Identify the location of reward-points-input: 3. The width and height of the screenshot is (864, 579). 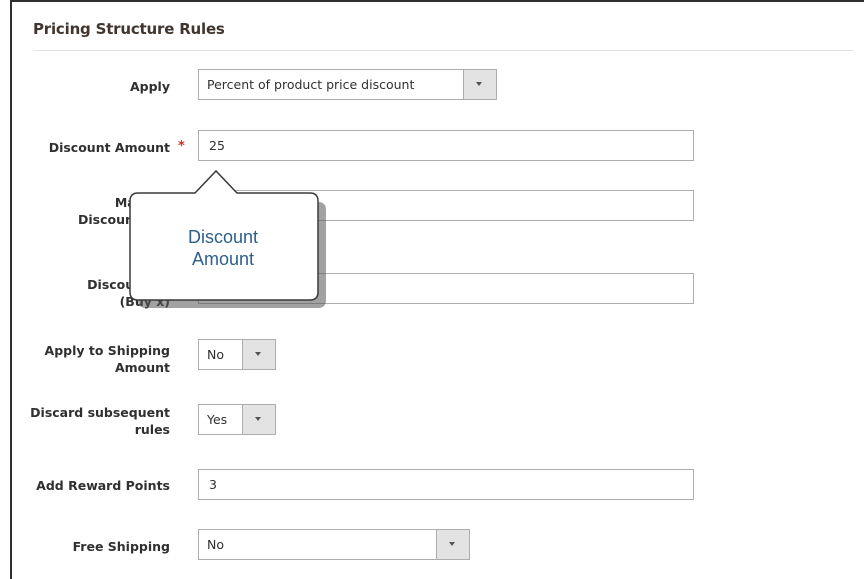
(446, 484).